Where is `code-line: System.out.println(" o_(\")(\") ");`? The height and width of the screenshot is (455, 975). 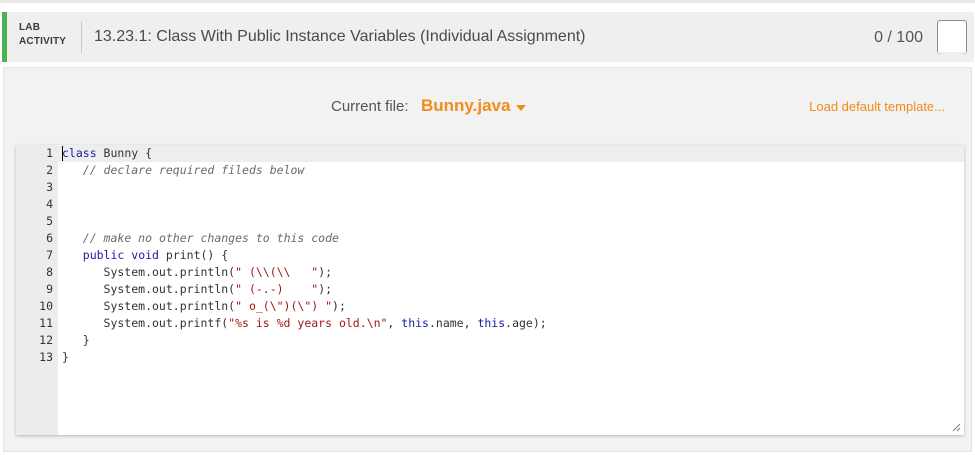 code-line: System.out.println(" o_(\")(\") "); is located at coordinates (204, 306).